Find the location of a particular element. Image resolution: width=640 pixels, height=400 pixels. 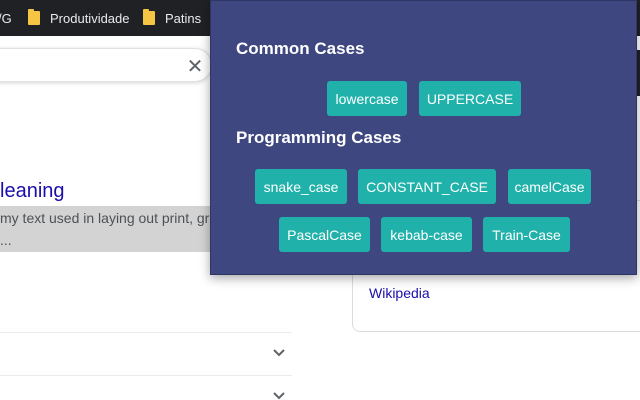

bookmark-label: Produtividade is located at coordinates (90, 18).